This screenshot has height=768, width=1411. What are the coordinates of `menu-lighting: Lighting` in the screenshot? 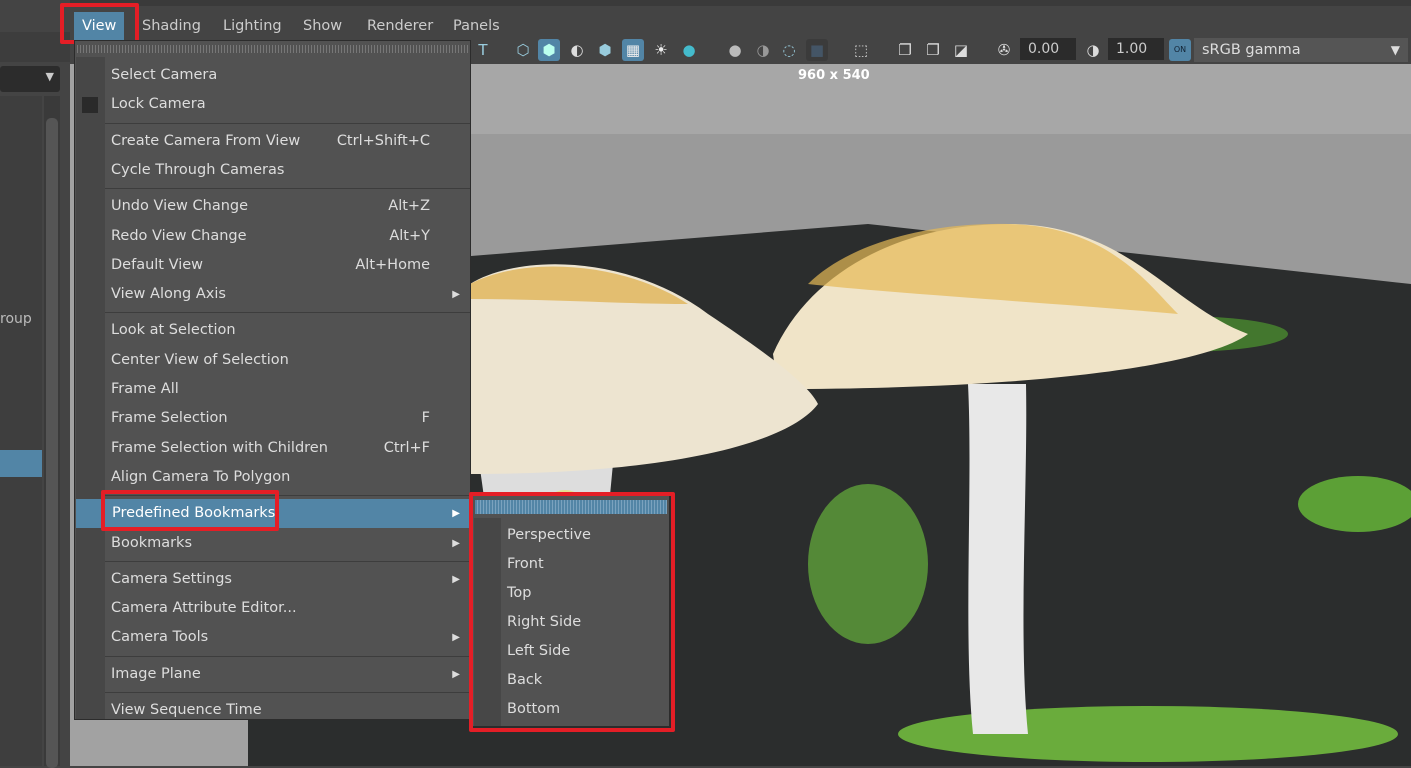 It's located at (252, 26).